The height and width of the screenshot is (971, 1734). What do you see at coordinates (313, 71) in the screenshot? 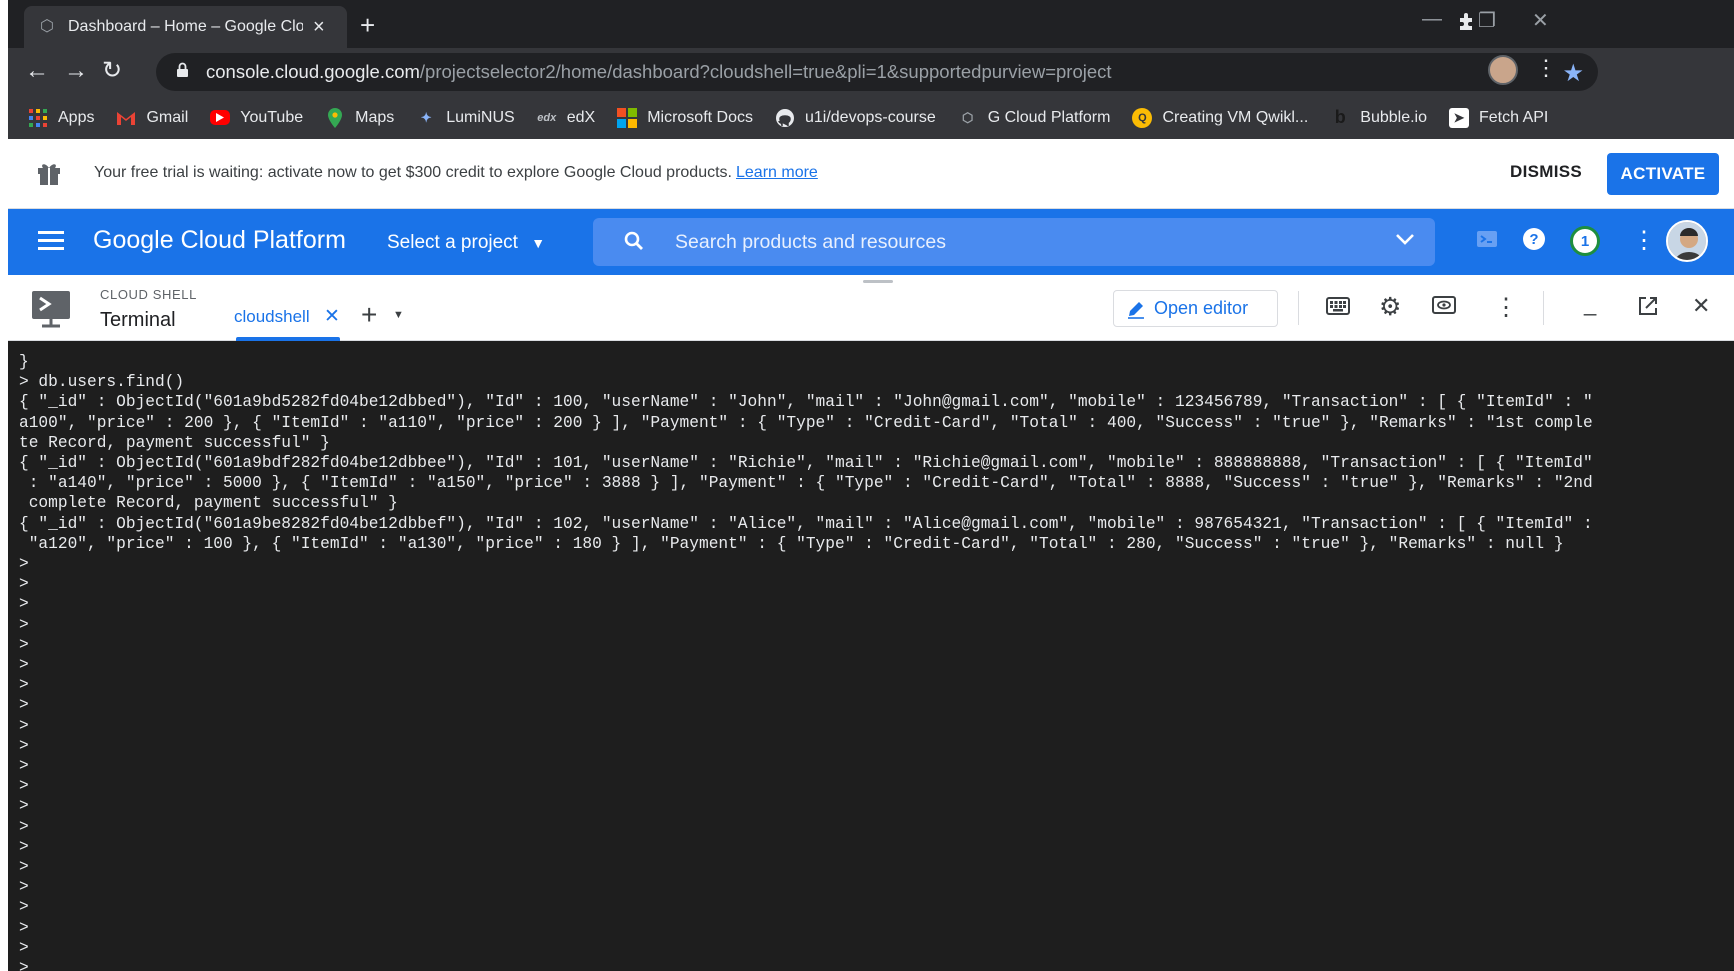
I see `url-host: console.cloud.google.com` at bounding box center [313, 71].